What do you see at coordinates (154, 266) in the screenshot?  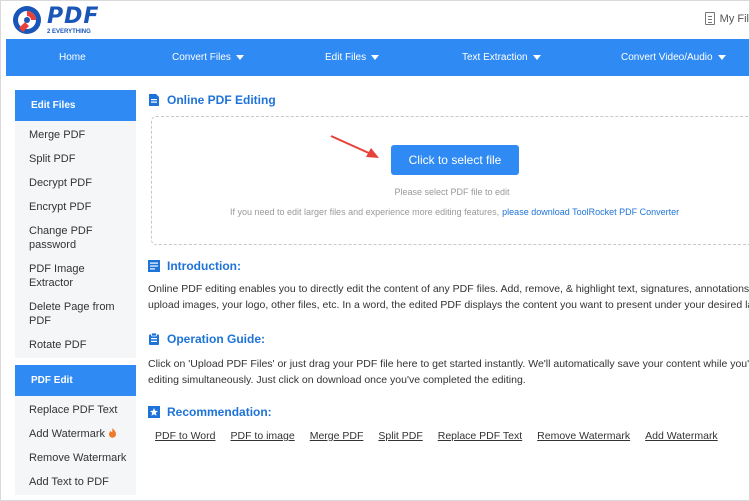 I see `text-block-icon` at bounding box center [154, 266].